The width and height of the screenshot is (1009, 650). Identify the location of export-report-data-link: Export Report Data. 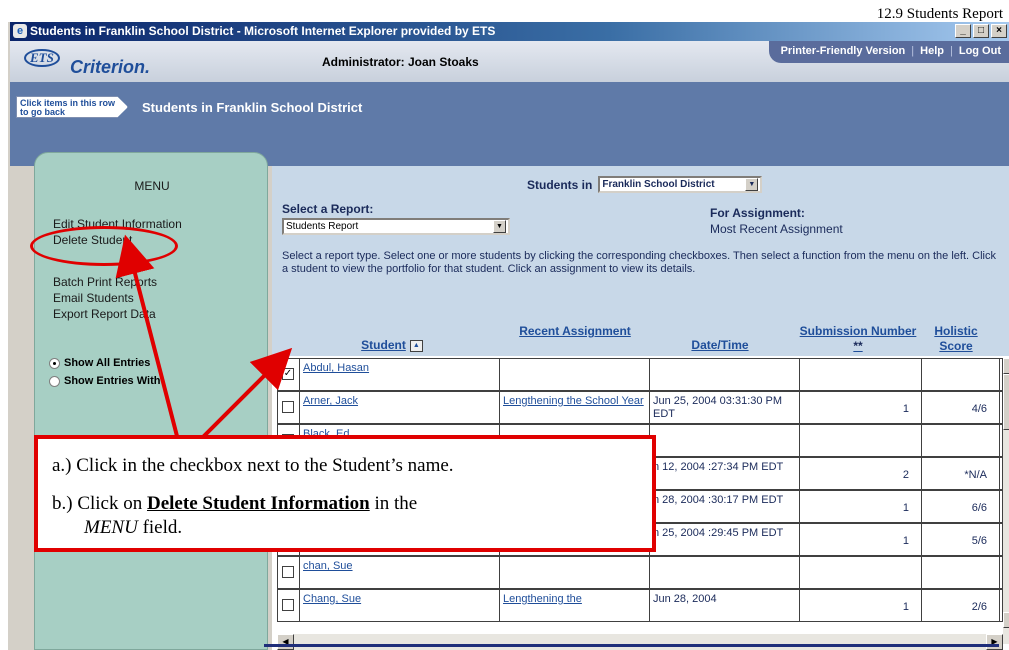
(104, 314).